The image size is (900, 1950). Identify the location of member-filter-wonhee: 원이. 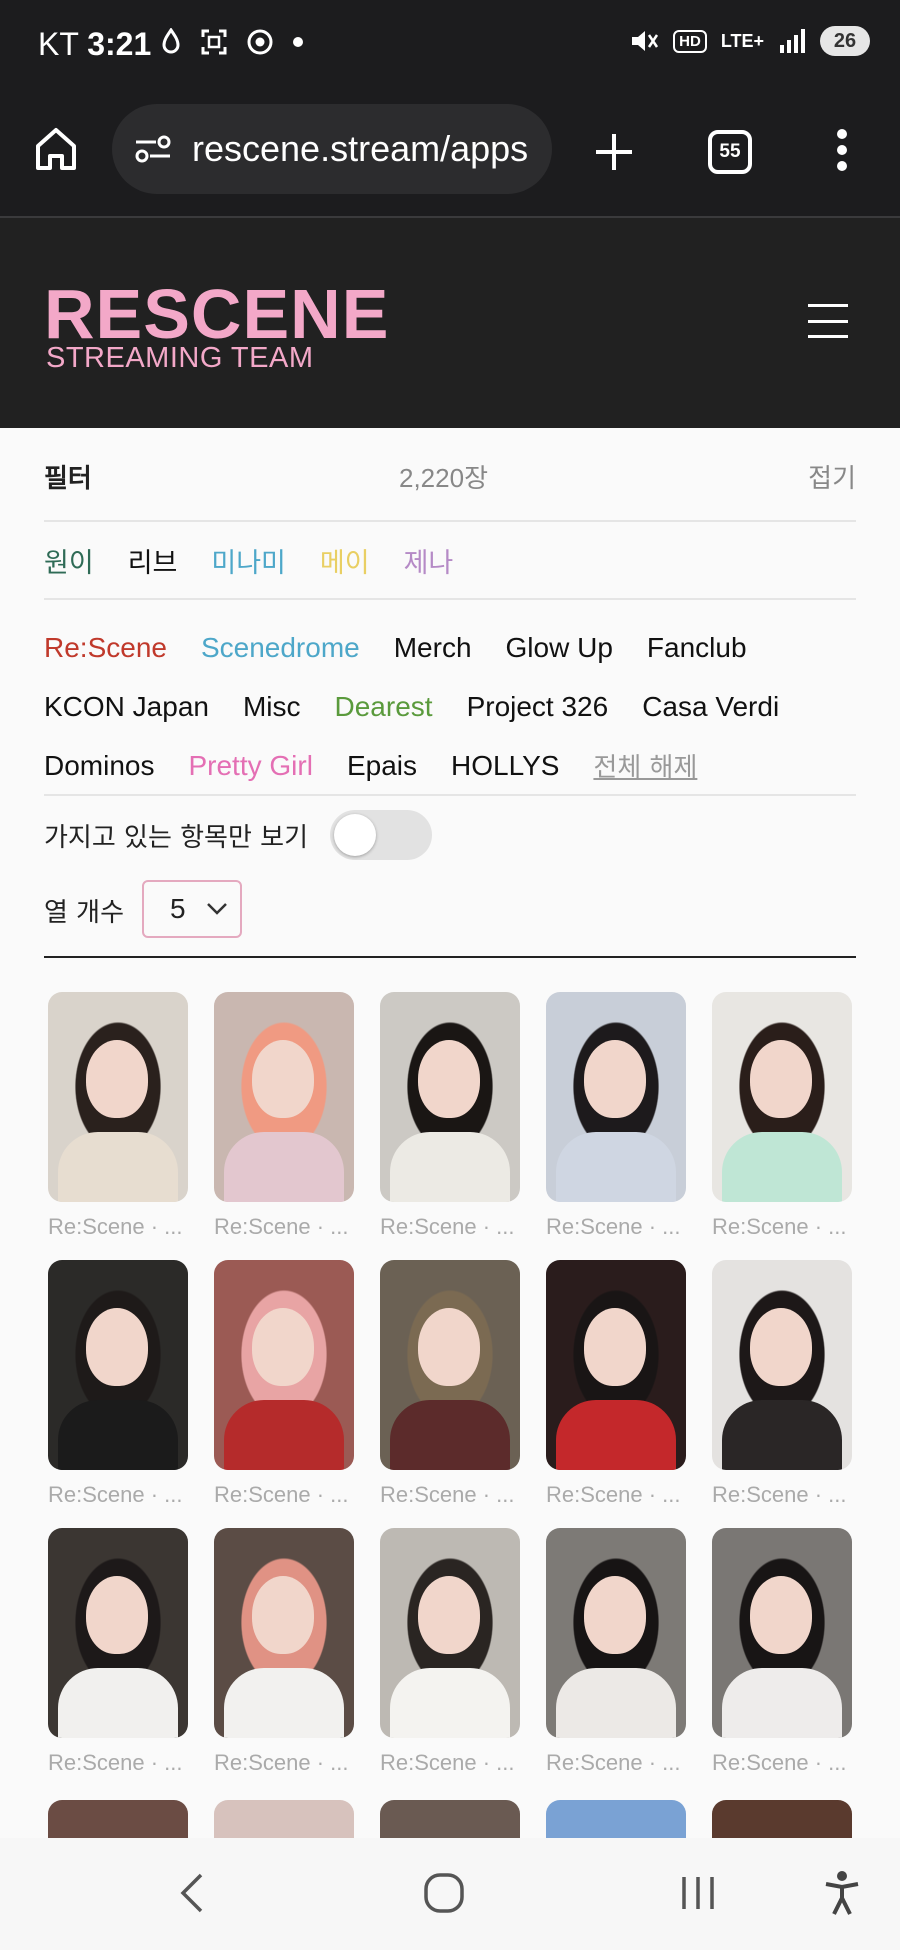
(69, 560).